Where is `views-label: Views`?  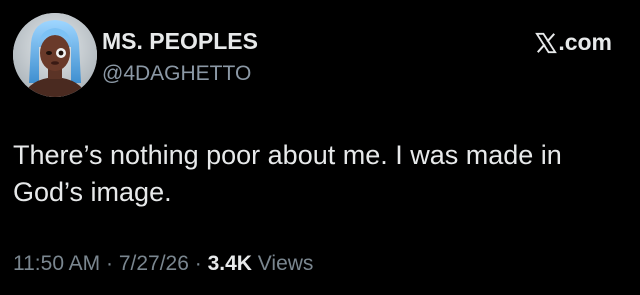
views-label: Views is located at coordinates (282, 263).